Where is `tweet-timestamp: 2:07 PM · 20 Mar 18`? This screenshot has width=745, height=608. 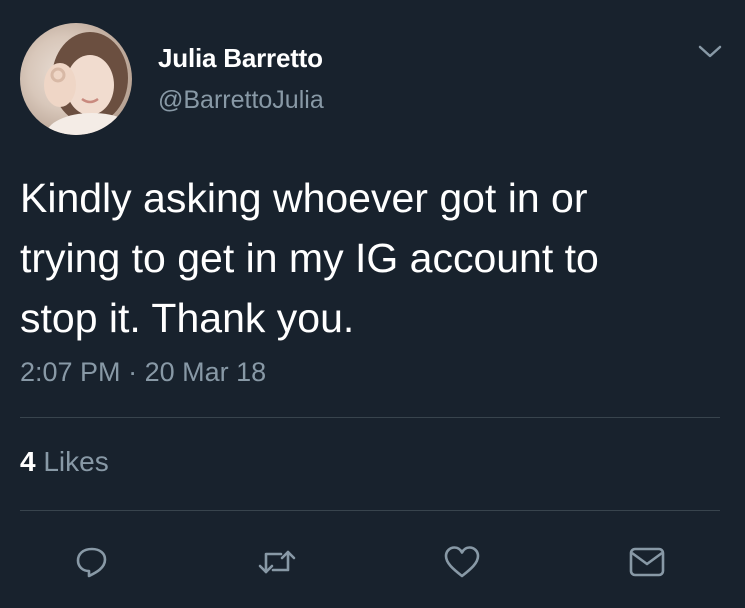
tweet-timestamp: 2:07 PM · 20 Mar 18 is located at coordinates (143, 372).